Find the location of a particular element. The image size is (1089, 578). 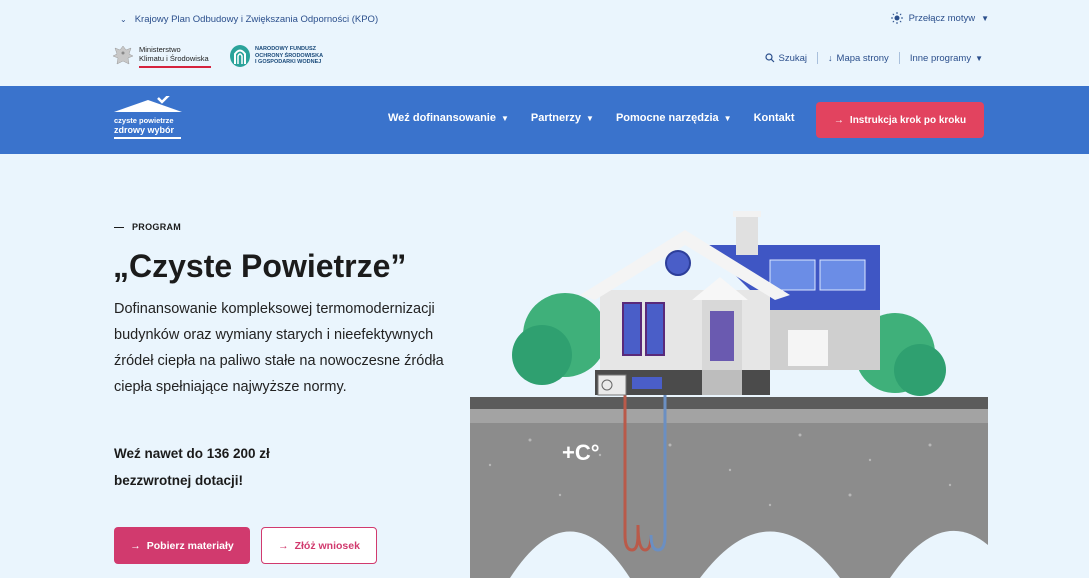

nav-item-partnerzy: Partnerzy ▼ is located at coordinates (562, 118).